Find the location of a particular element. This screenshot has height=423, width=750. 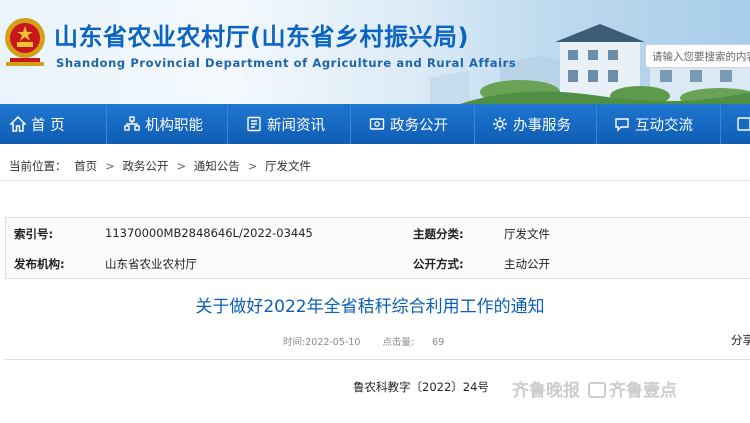

nav-item-government-affairs: 政务公开 is located at coordinates (408, 124).